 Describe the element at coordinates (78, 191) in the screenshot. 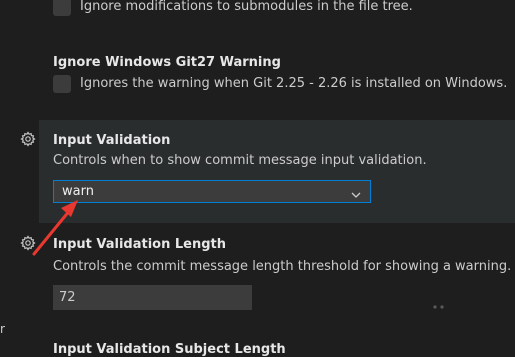

I see `input-validation-selected-value: warn` at that location.